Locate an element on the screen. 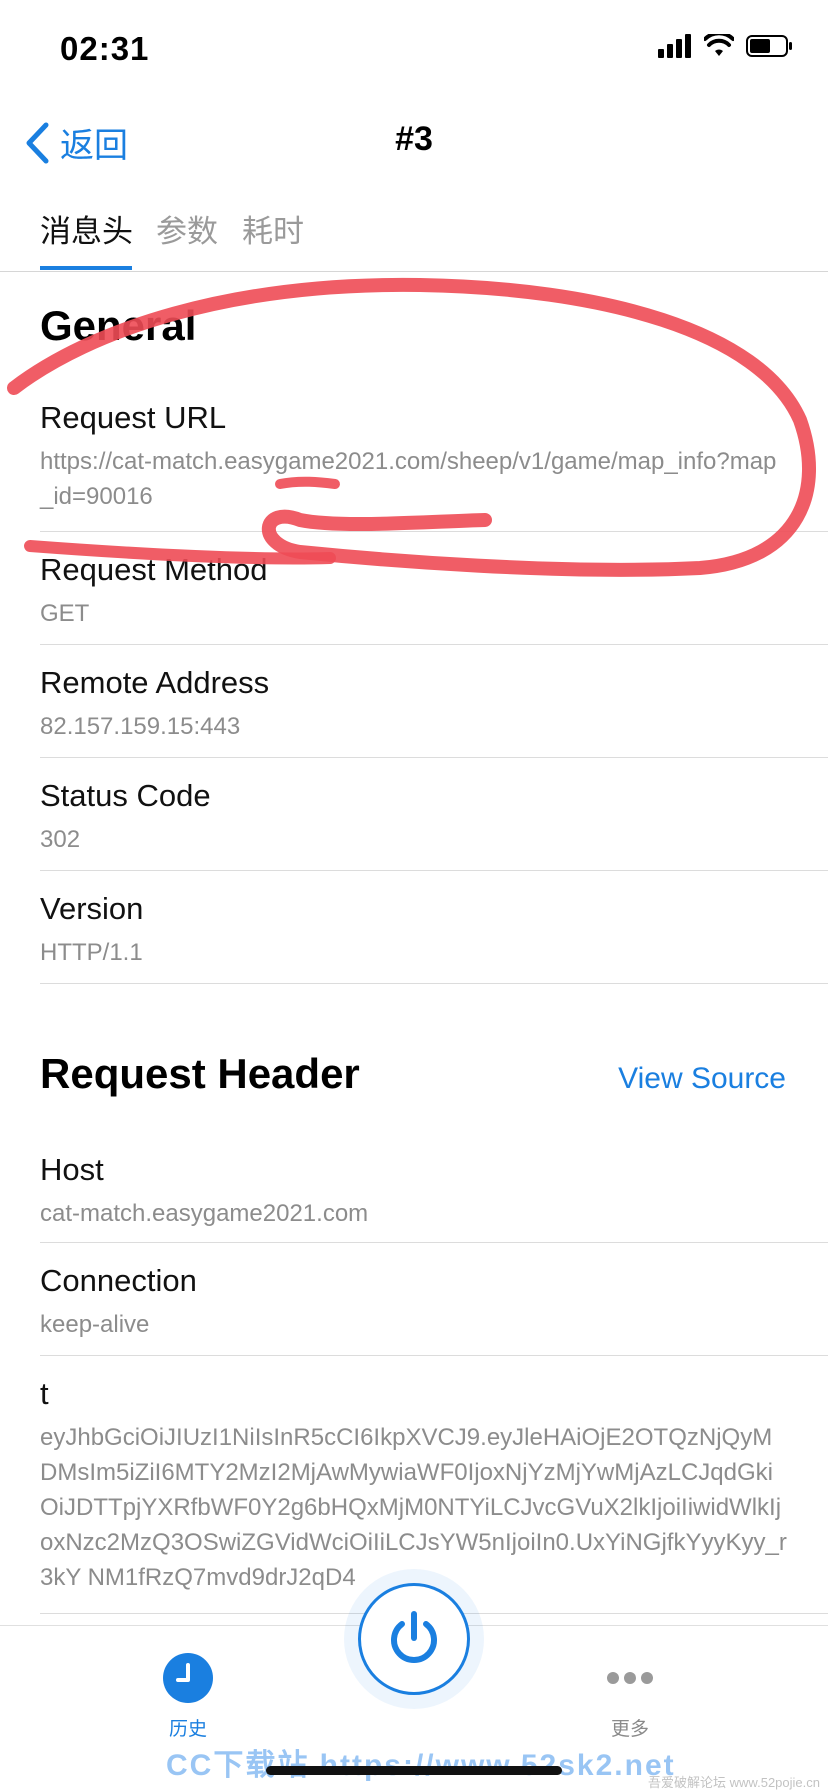 Image resolution: width=828 pixels, height=1792 pixels. nav-bar: 返回 #3 is located at coordinates (414, 150).